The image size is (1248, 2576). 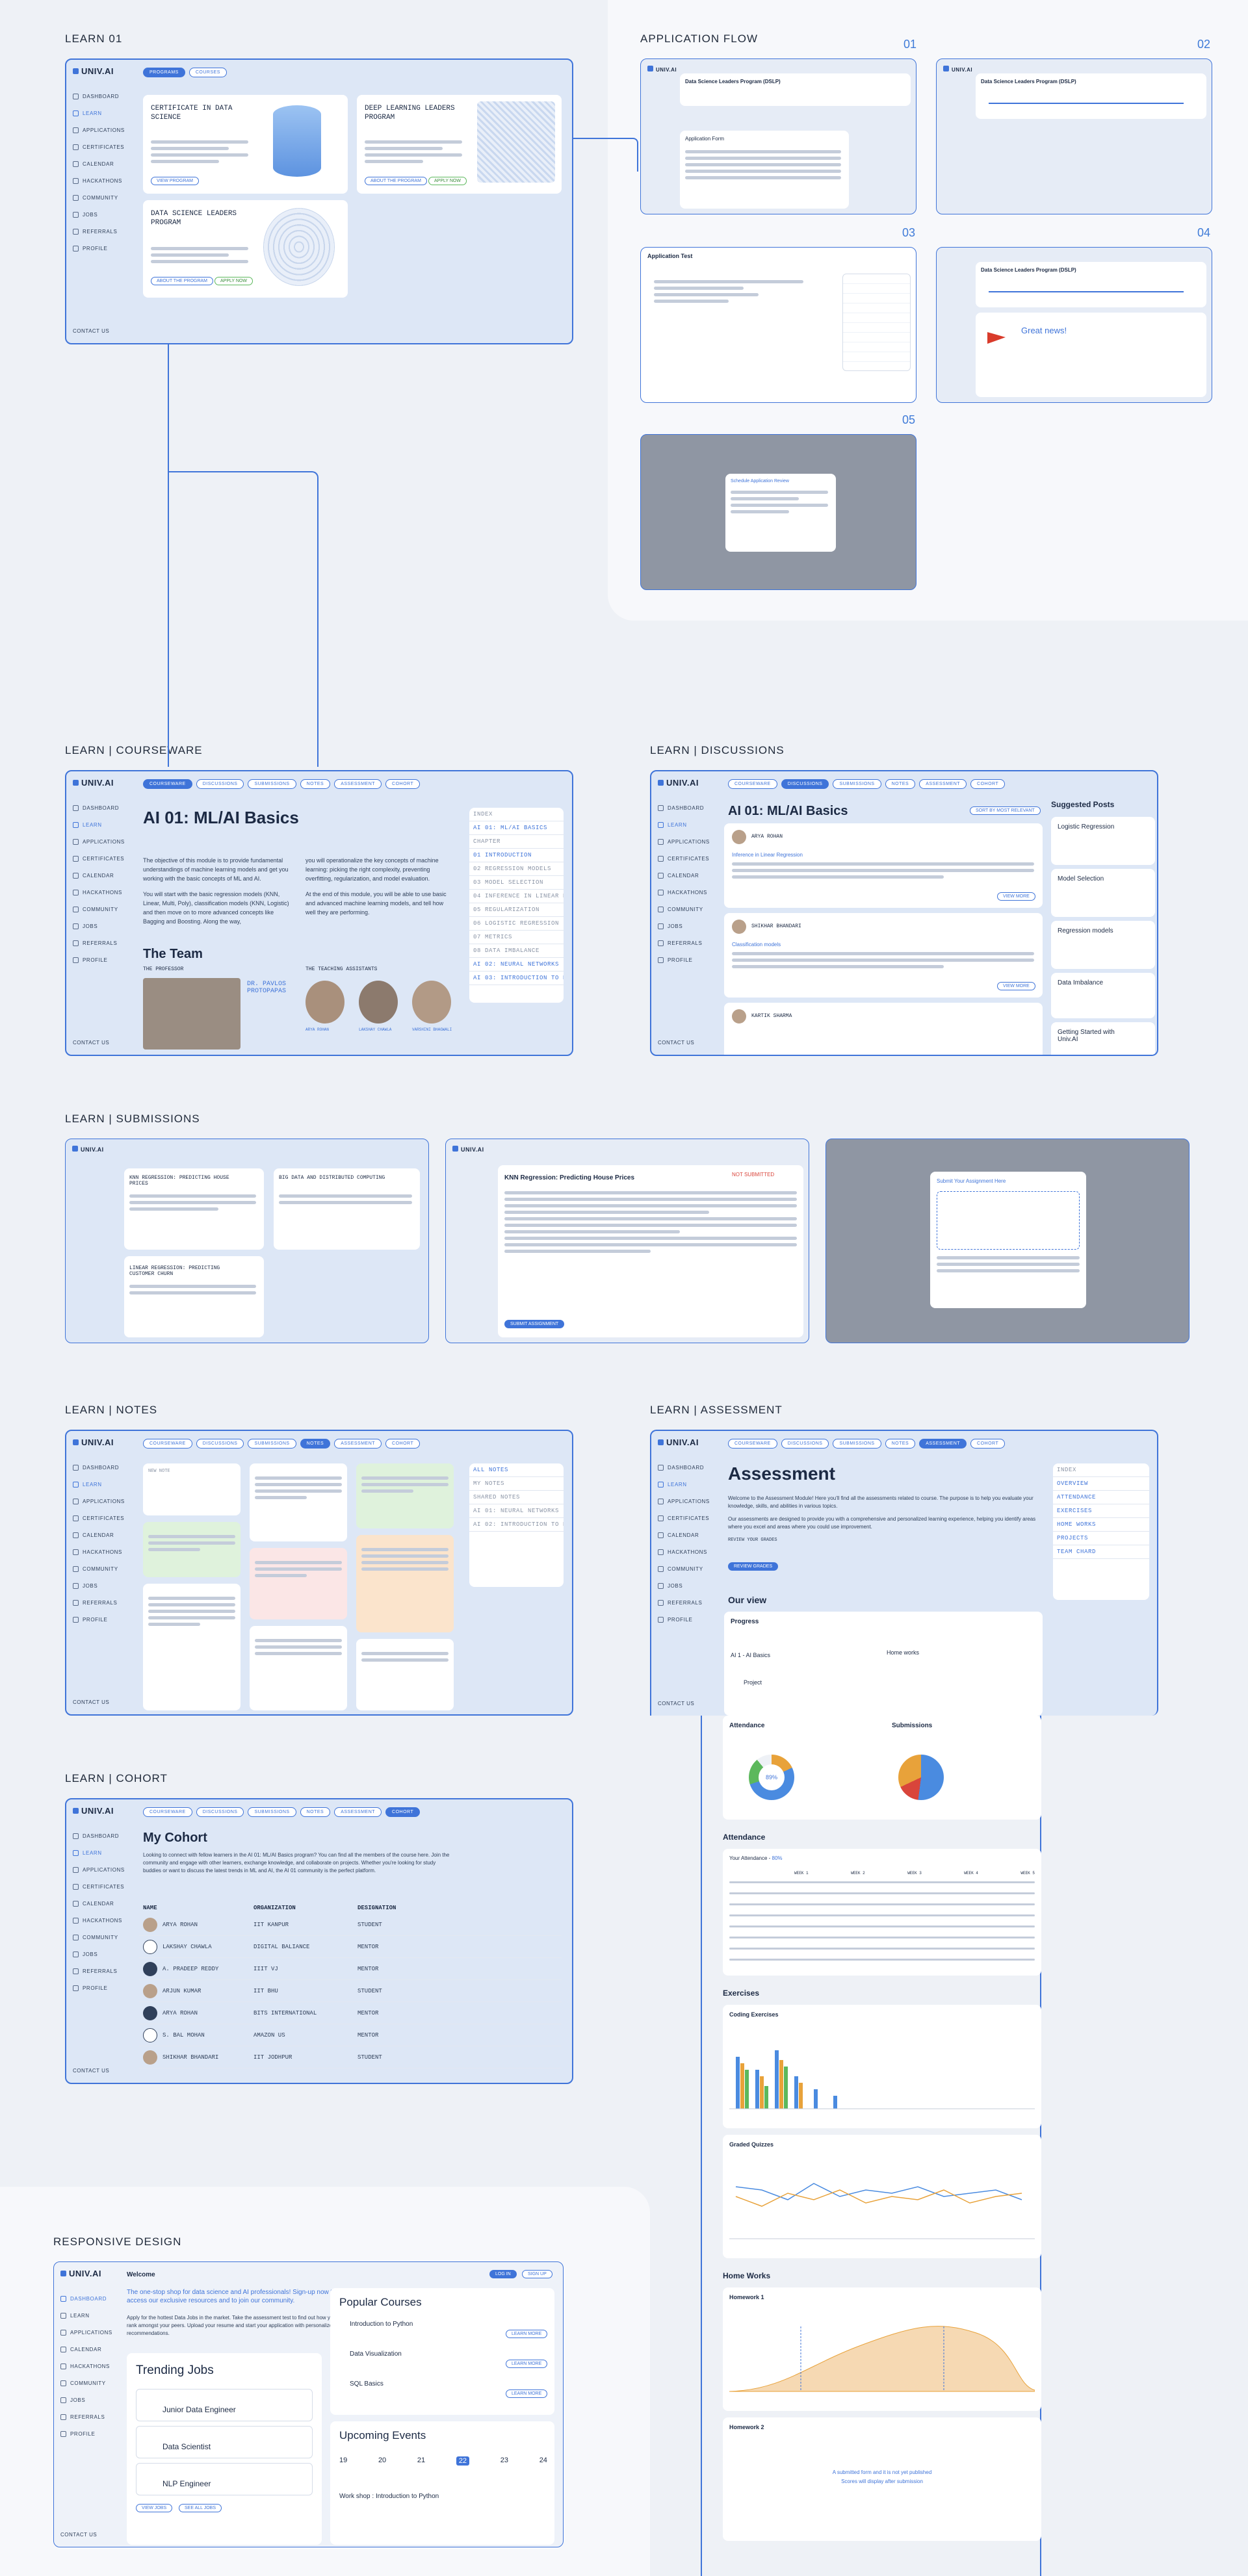 What do you see at coordinates (537, 2274) in the screenshot?
I see `signup-button: SIGN UP` at bounding box center [537, 2274].